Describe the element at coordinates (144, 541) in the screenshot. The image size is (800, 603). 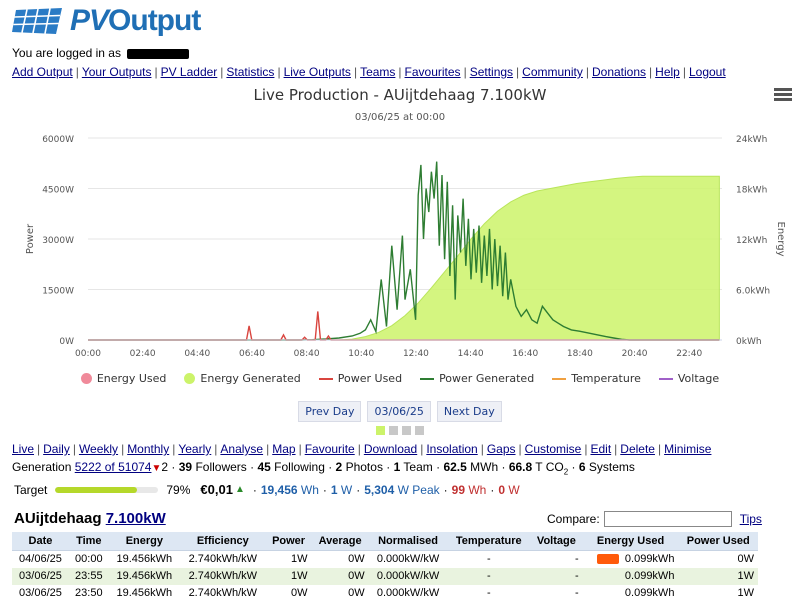
I see `column-header-energy: Energy` at that location.